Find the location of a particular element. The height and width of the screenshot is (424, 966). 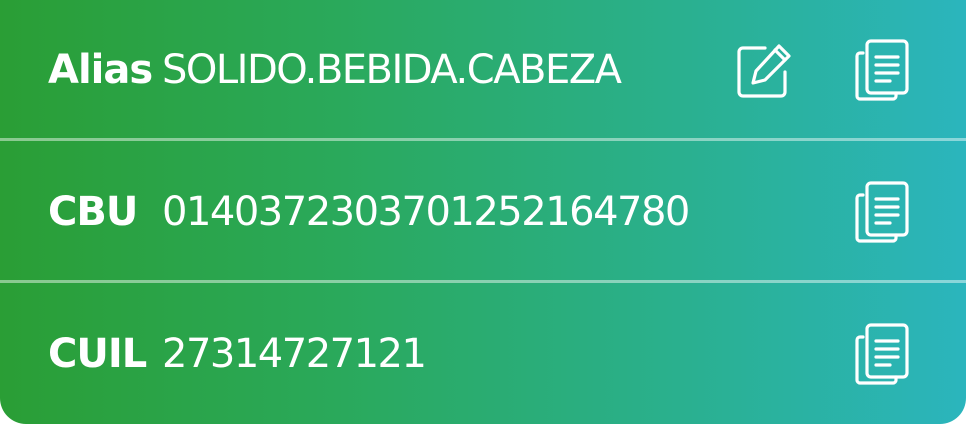

cbu-label: CBU is located at coordinates (93, 212).